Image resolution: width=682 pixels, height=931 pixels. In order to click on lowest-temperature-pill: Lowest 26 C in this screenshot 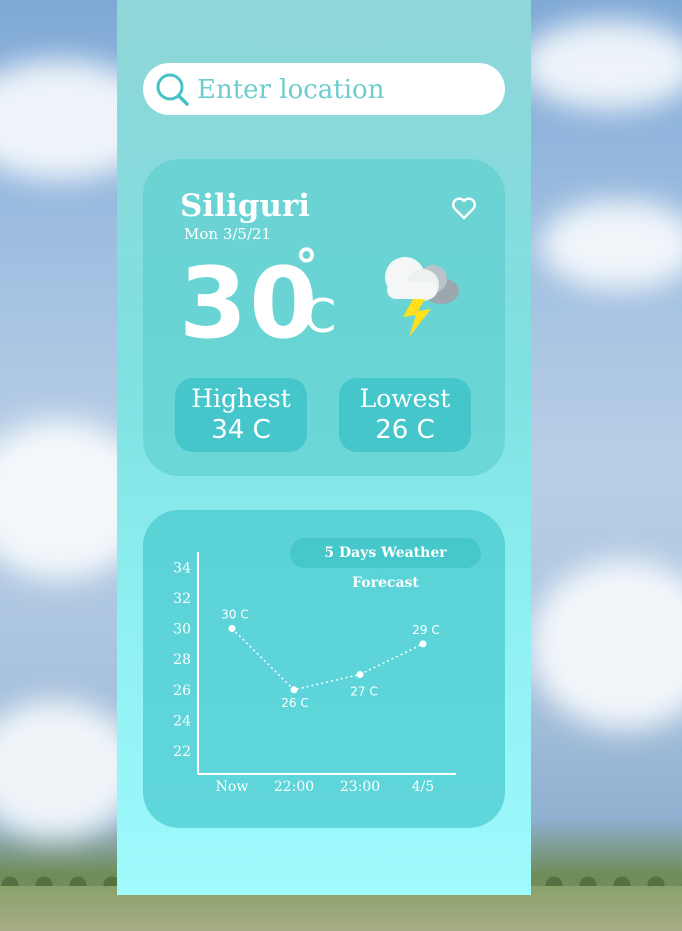, I will do `click(405, 415)`.